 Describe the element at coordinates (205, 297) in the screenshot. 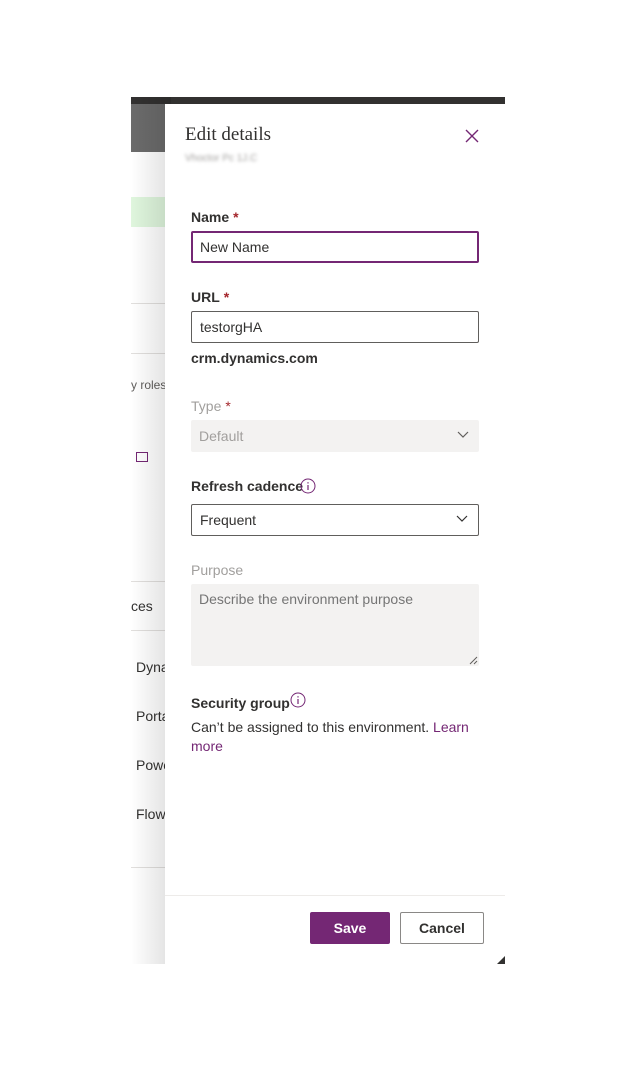

I see `url-label-text: URL` at that location.